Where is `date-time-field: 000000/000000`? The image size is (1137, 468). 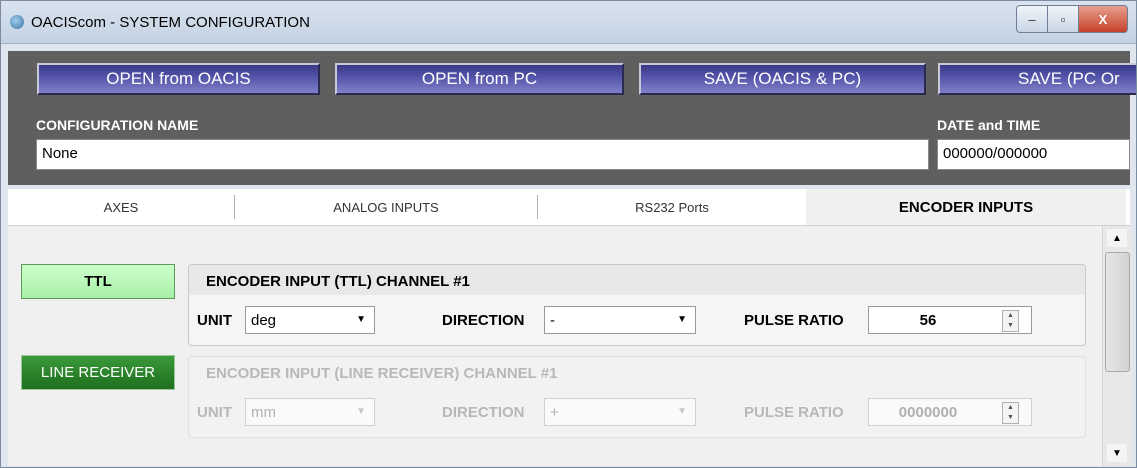
date-time-field: 000000/000000 is located at coordinates (1033, 154).